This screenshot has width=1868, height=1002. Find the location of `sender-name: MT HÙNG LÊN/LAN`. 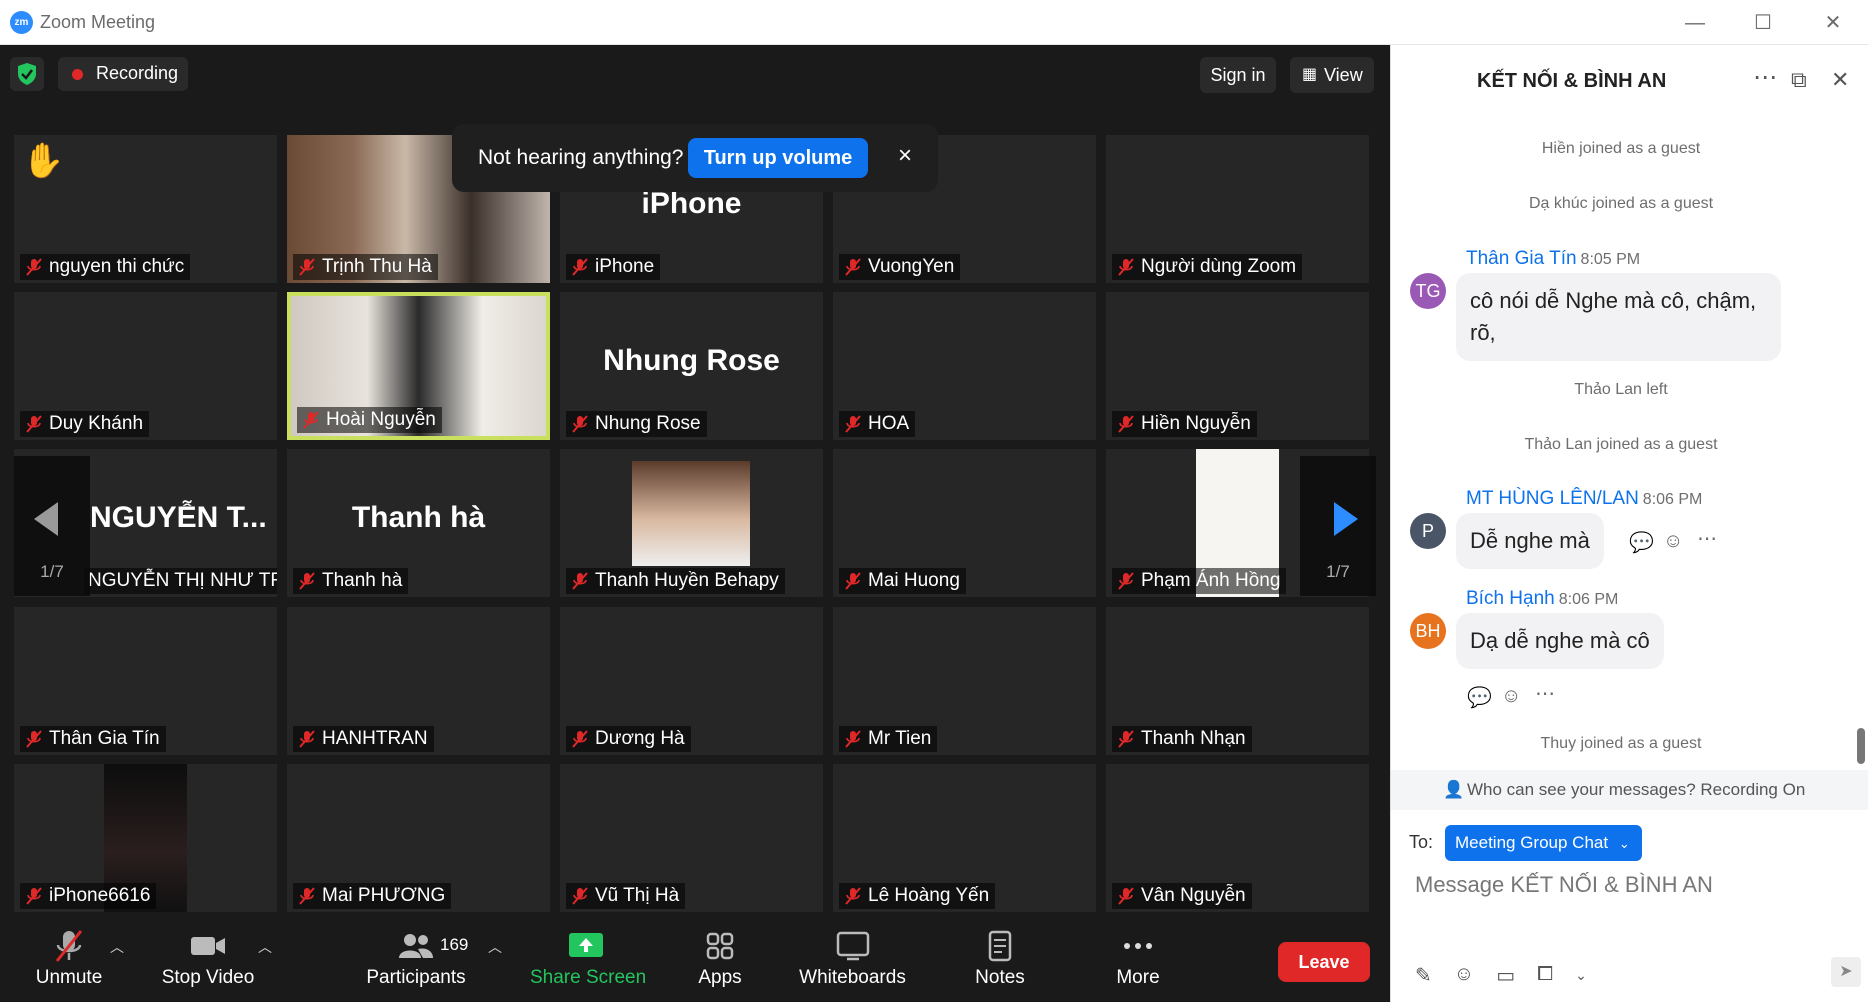

sender-name: MT HÙNG LÊN/LAN is located at coordinates (1552, 498).